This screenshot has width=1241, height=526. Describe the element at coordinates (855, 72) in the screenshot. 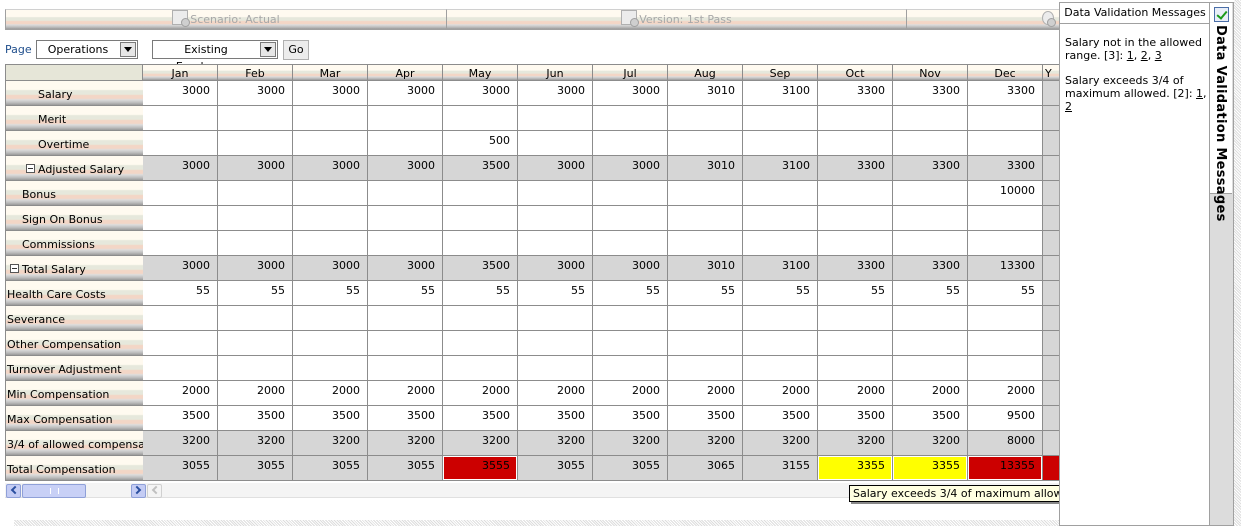

I see `column-header-oct: Oct` at that location.